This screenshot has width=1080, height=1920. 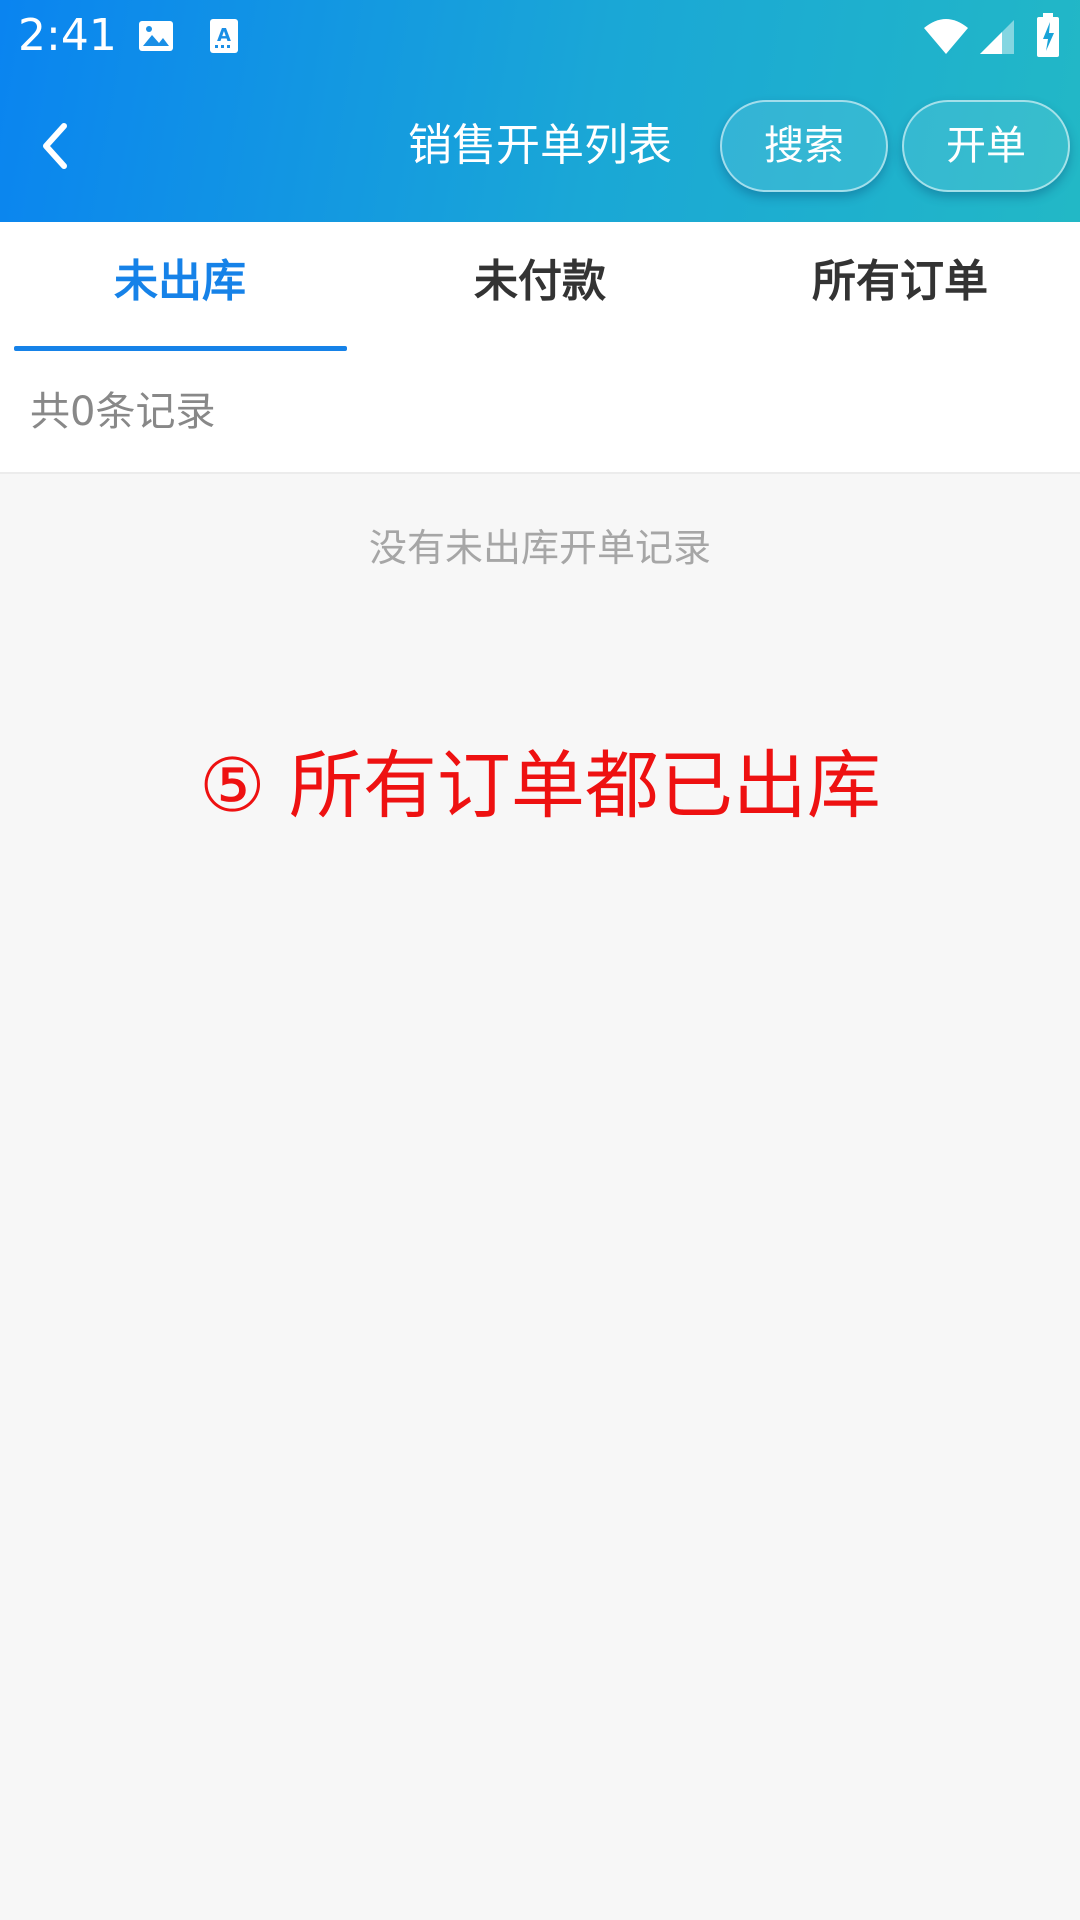 I want to click on svg-text: A, so click(x=224, y=35).